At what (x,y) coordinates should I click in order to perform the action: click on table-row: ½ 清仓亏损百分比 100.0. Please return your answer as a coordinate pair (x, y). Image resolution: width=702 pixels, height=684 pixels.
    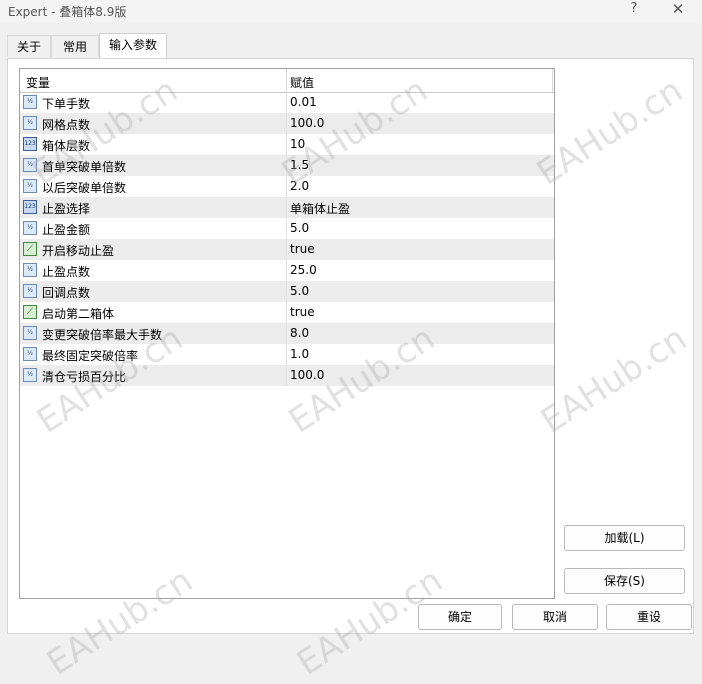
    Looking at the image, I should click on (287, 375).